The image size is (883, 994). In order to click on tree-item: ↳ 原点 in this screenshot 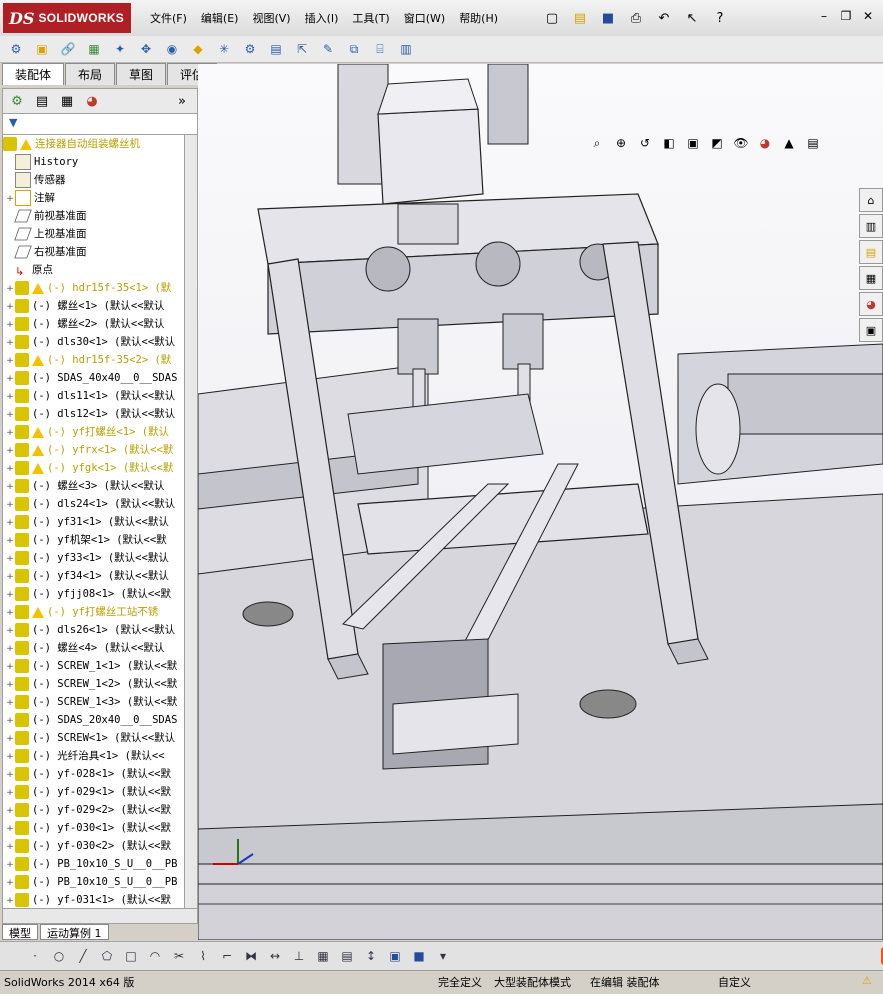, I will do `click(94, 270)`.